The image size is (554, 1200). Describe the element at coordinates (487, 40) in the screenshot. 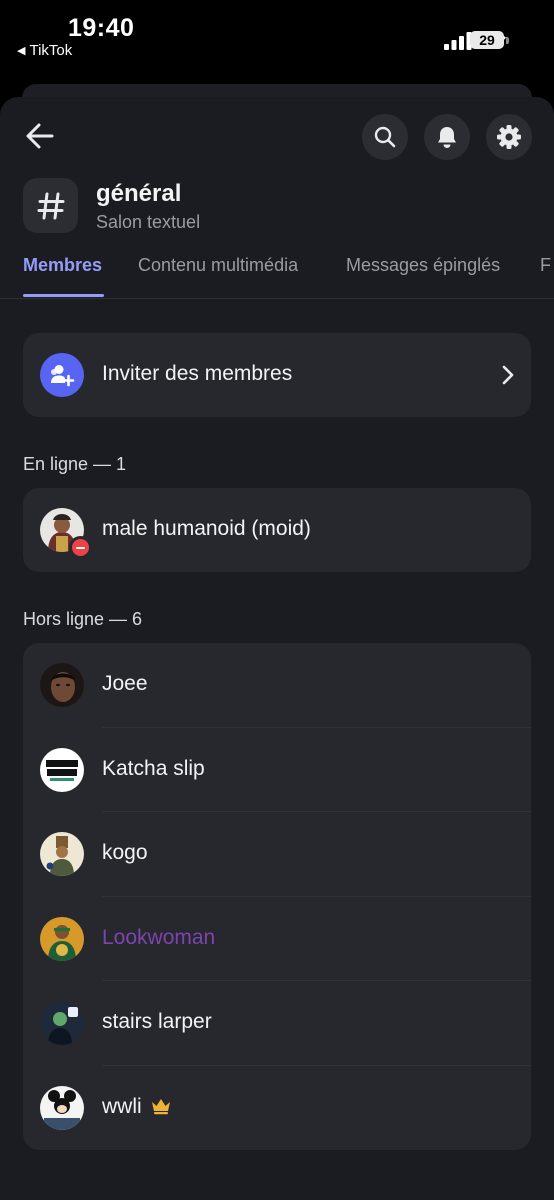

I see `battery-icon: 29` at that location.